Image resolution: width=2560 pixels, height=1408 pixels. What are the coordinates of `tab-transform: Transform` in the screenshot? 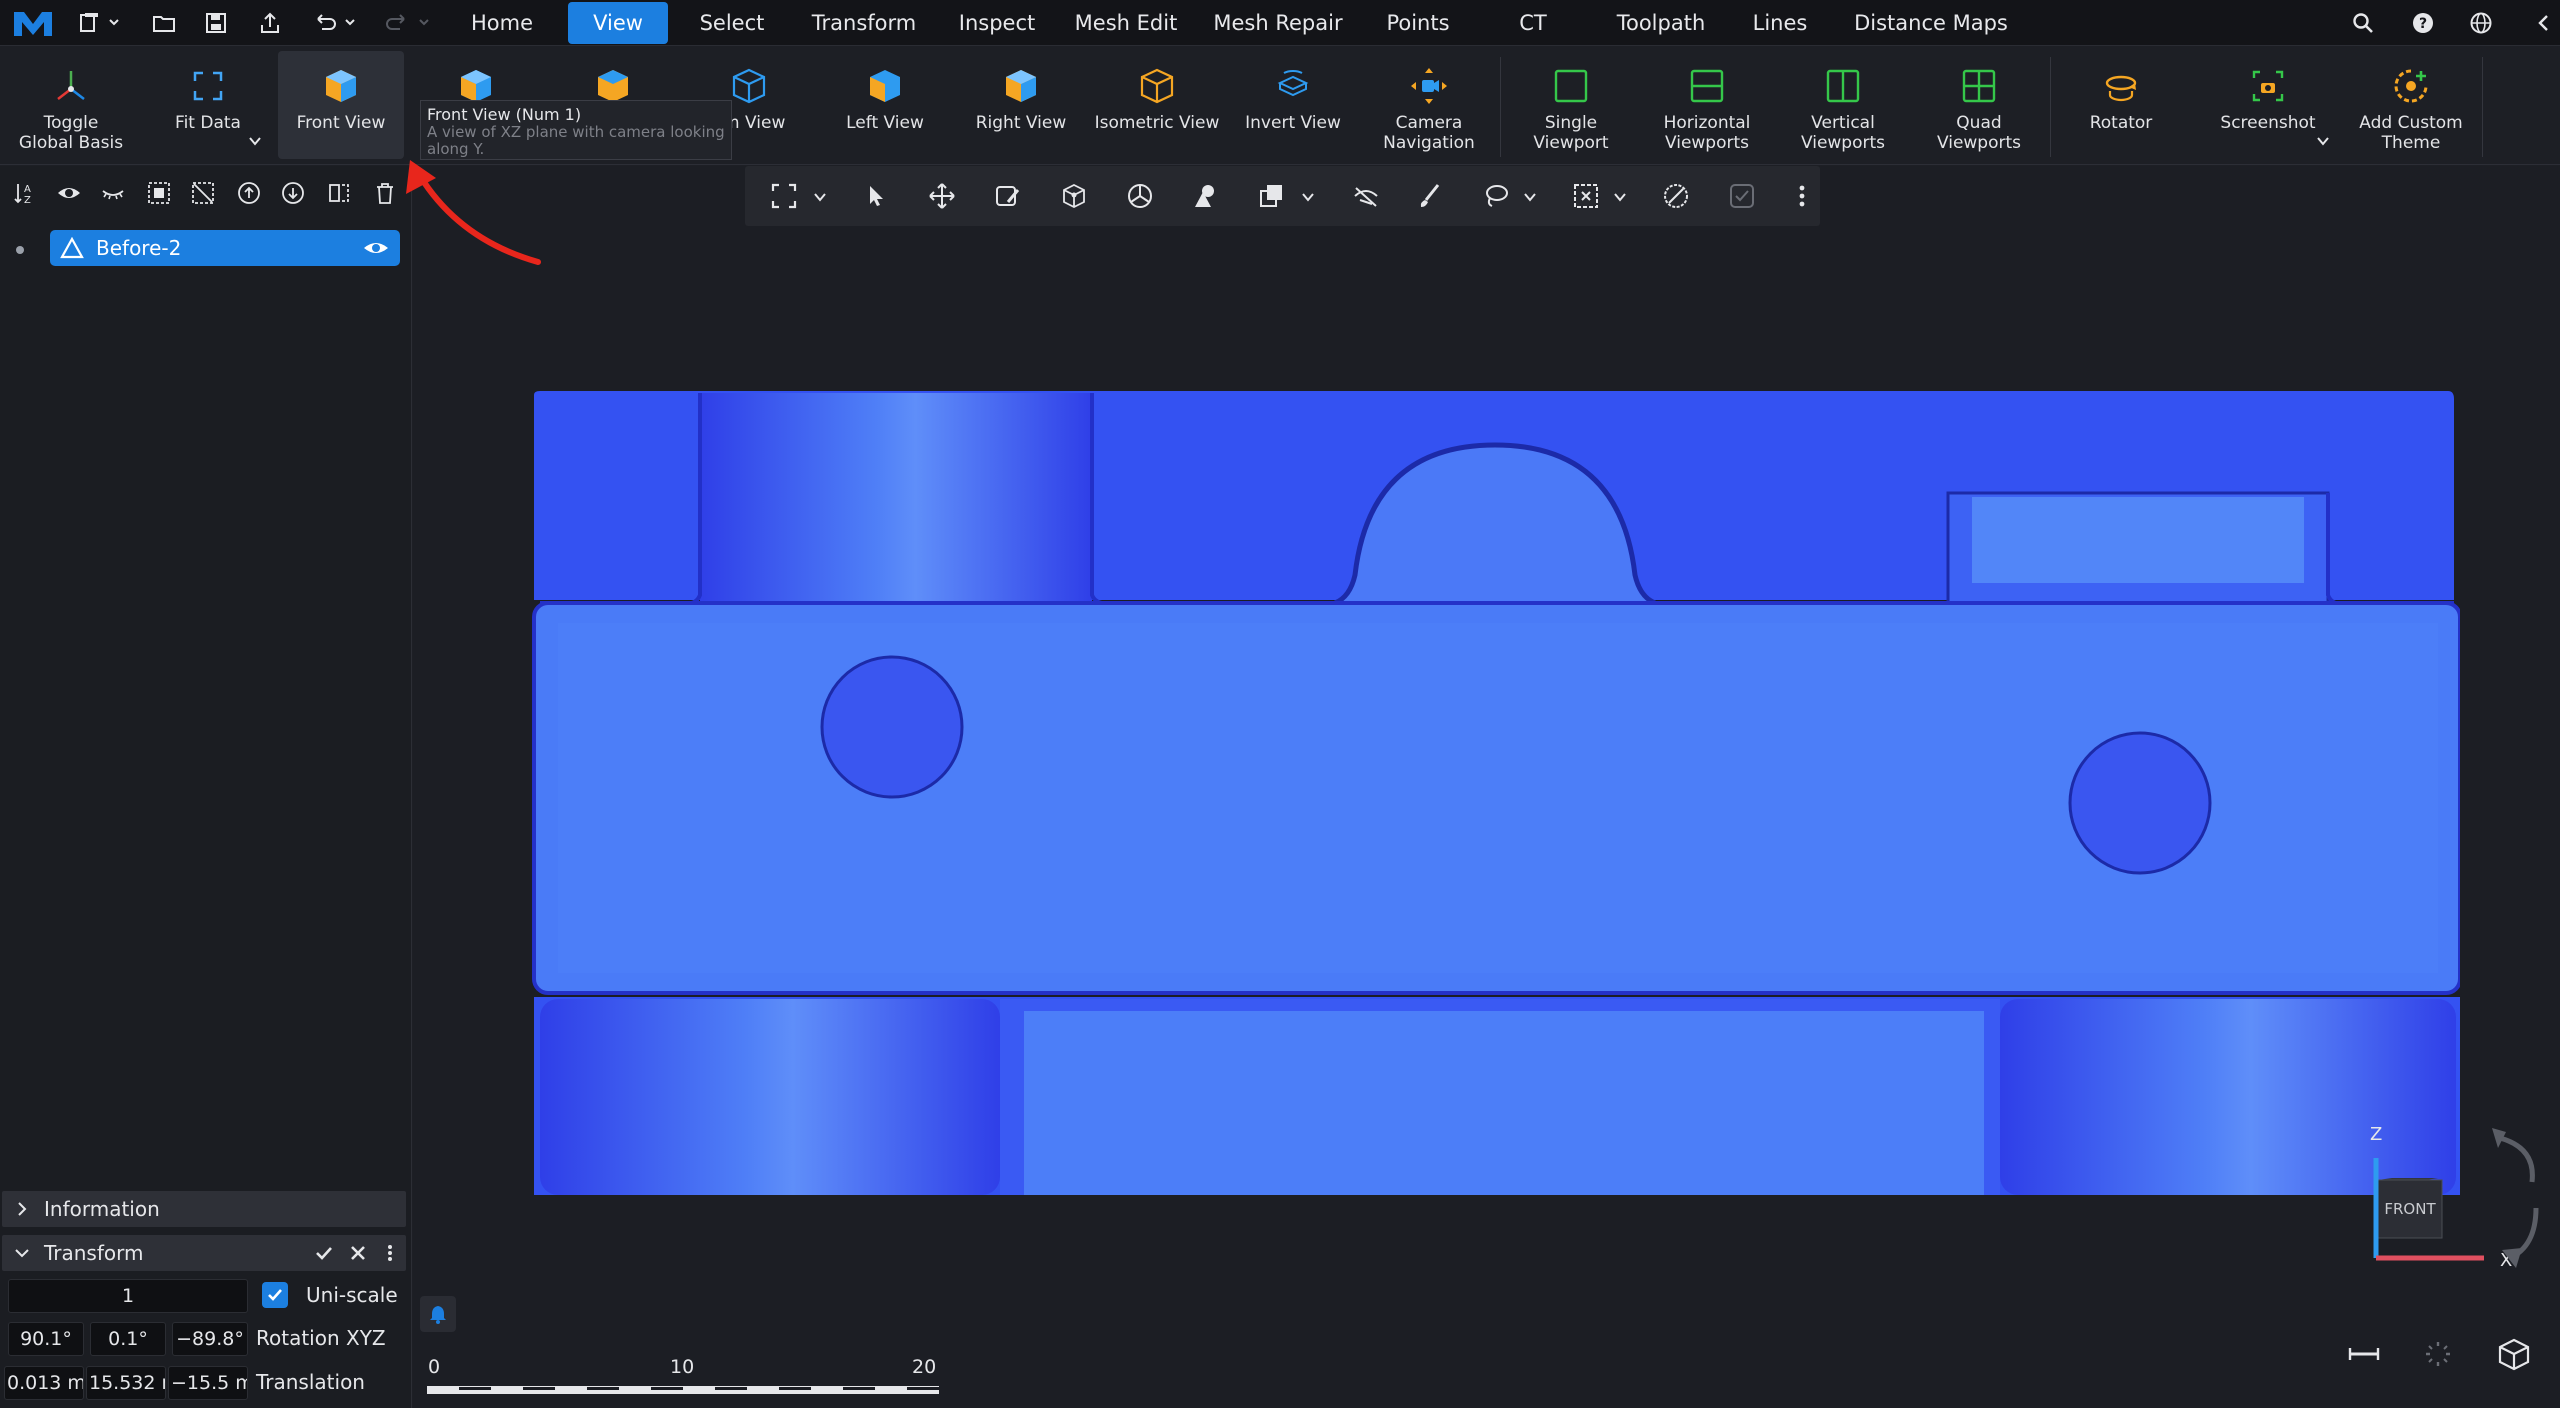 It's located at (864, 23).